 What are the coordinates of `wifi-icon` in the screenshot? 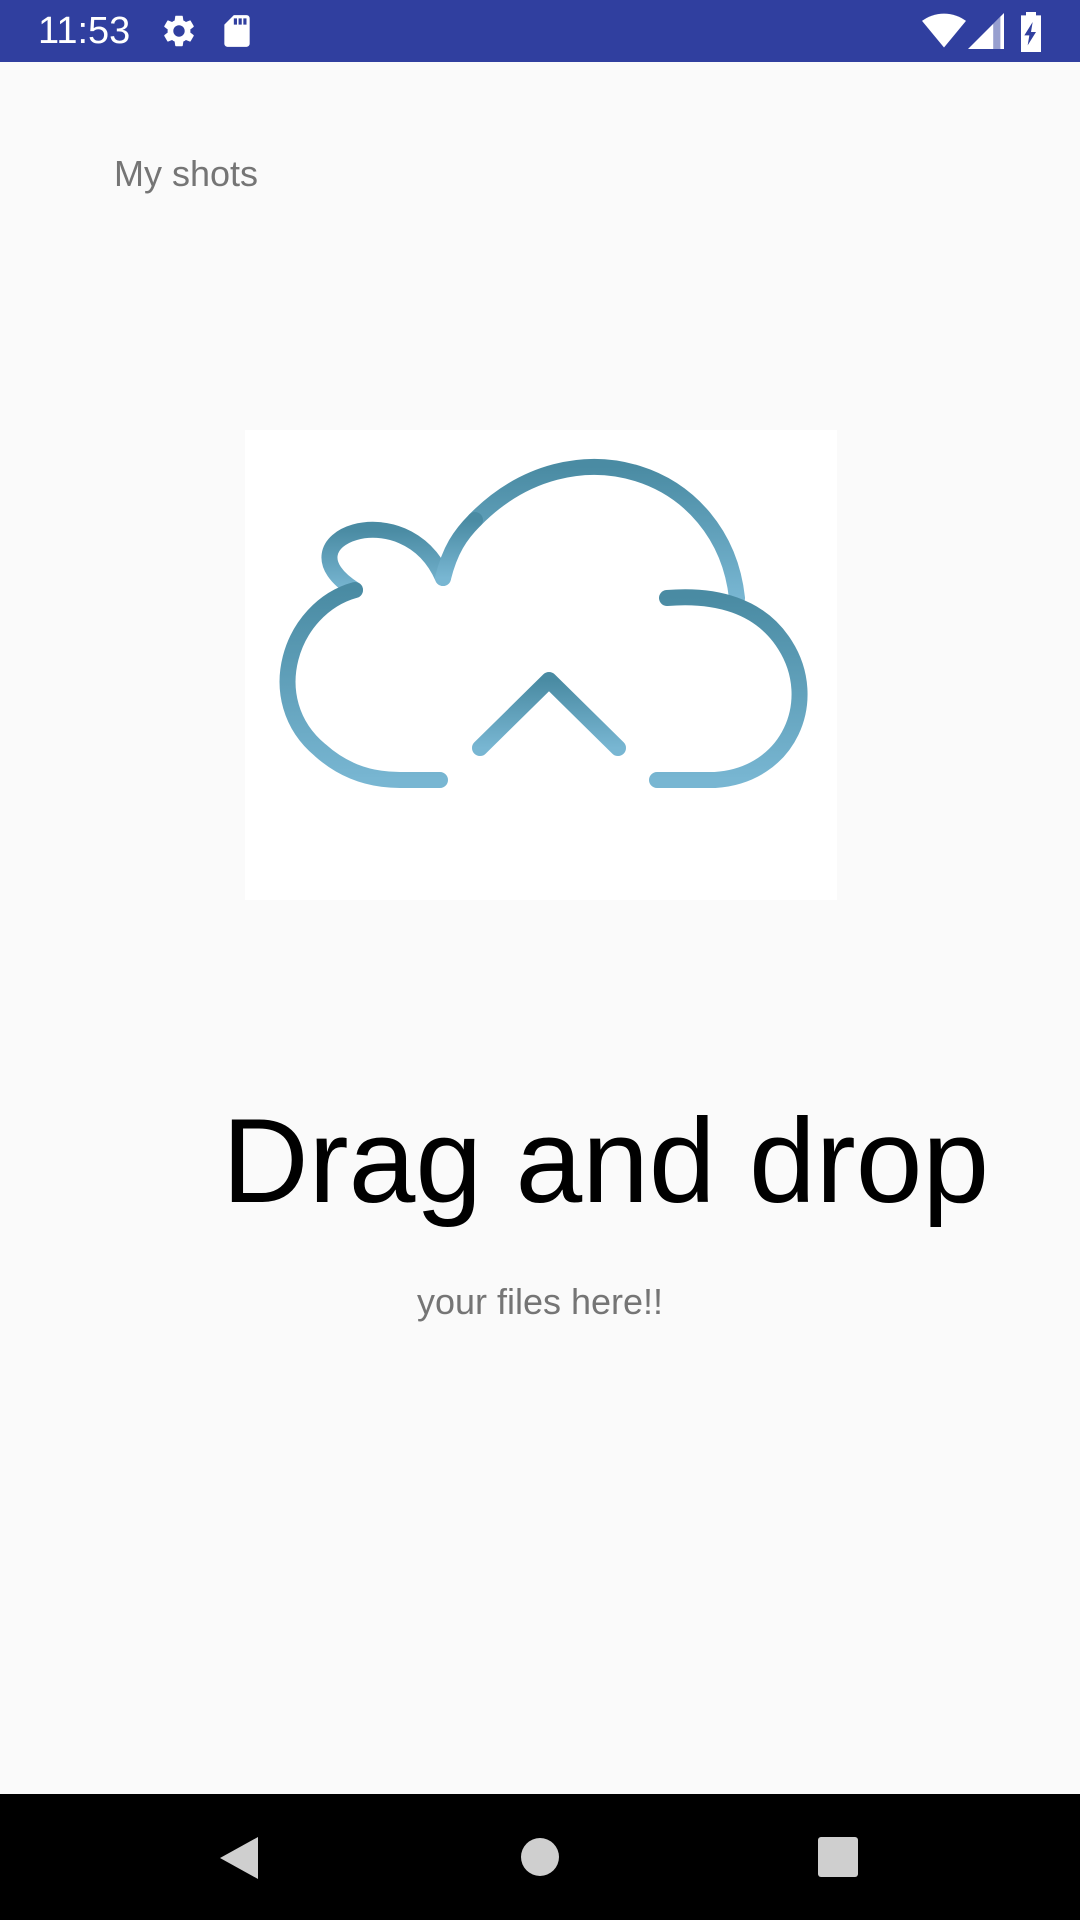 It's located at (944, 31).